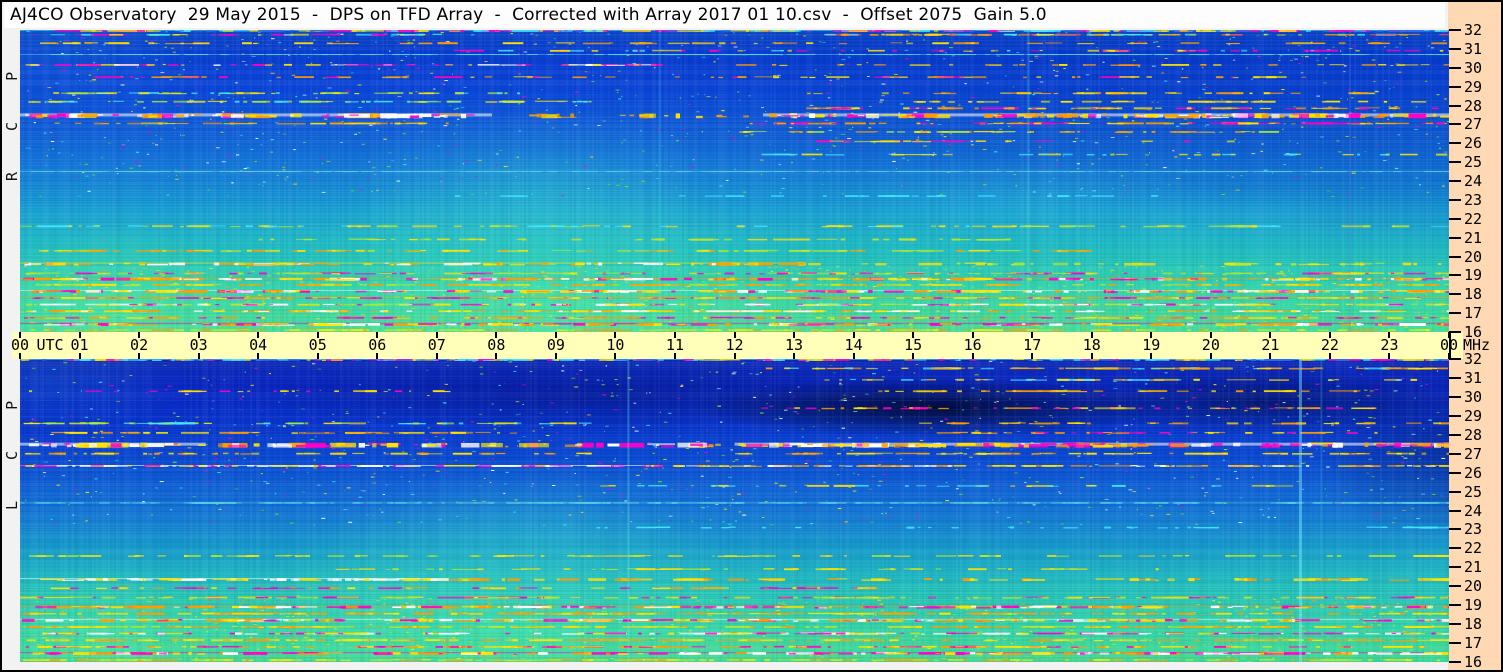  I want to click on time-tick-label: 15, so click(913, 345).